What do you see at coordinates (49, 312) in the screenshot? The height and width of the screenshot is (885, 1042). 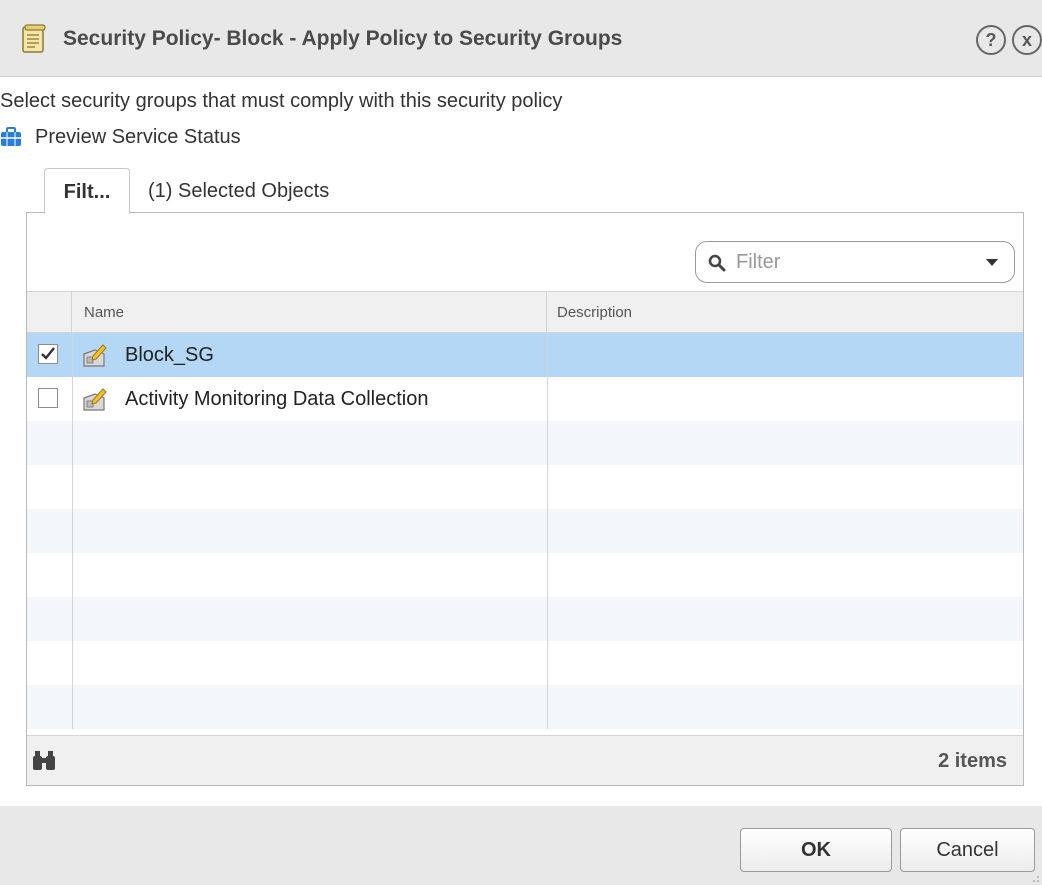 I see `header-checkbox-column` at bounding box center [49, 312].